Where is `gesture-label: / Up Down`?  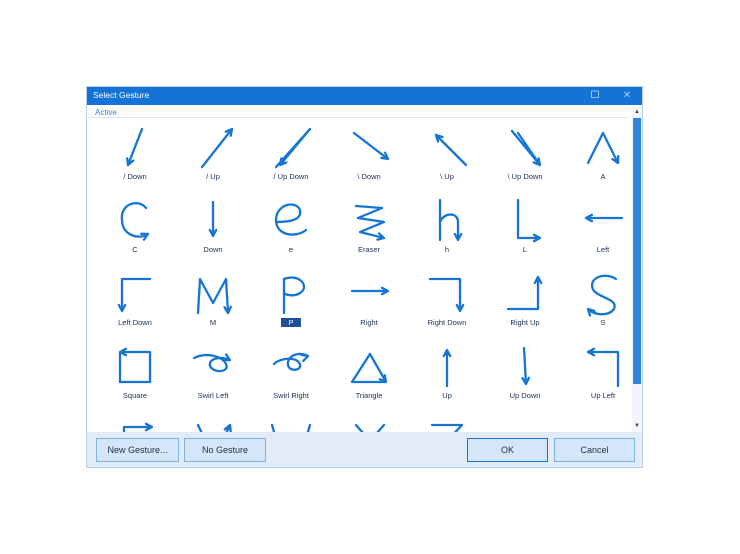 gesture-label: / Up Down is located at coordinates (291, 176).